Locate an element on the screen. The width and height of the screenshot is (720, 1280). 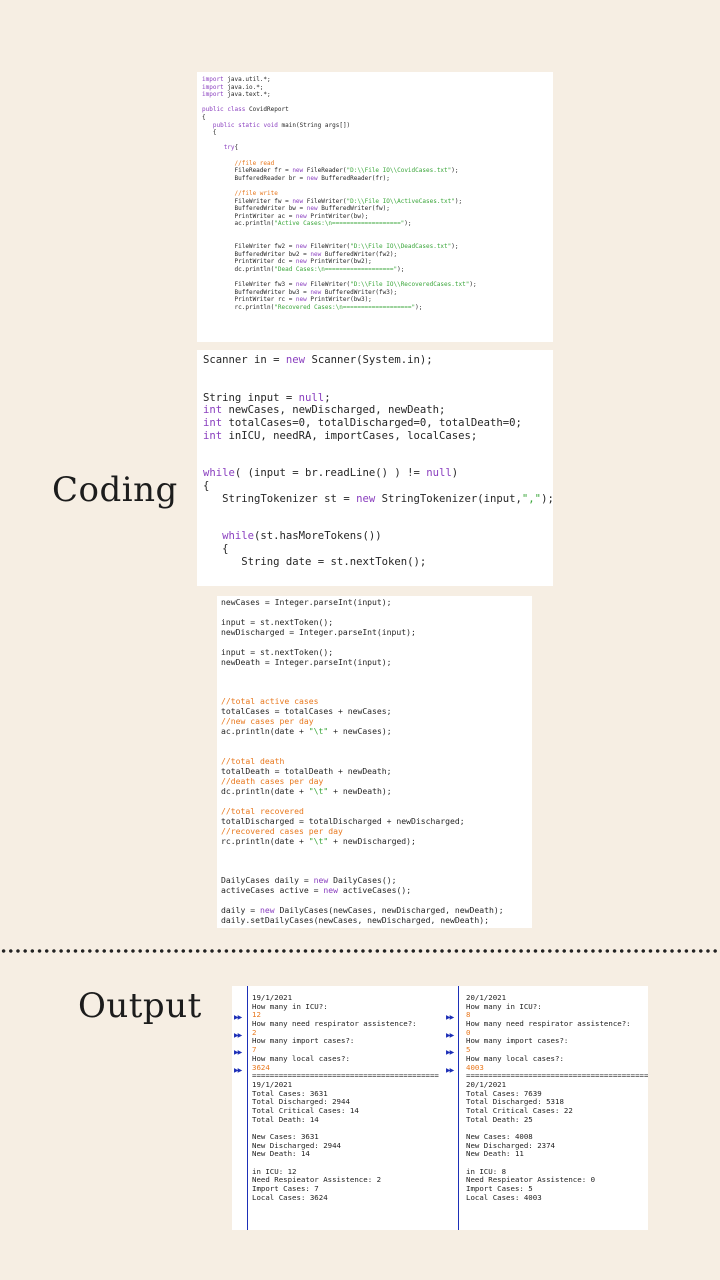
code-line: dc.println(date + "\t" + newDeath); is located at coordinates (306, 790).